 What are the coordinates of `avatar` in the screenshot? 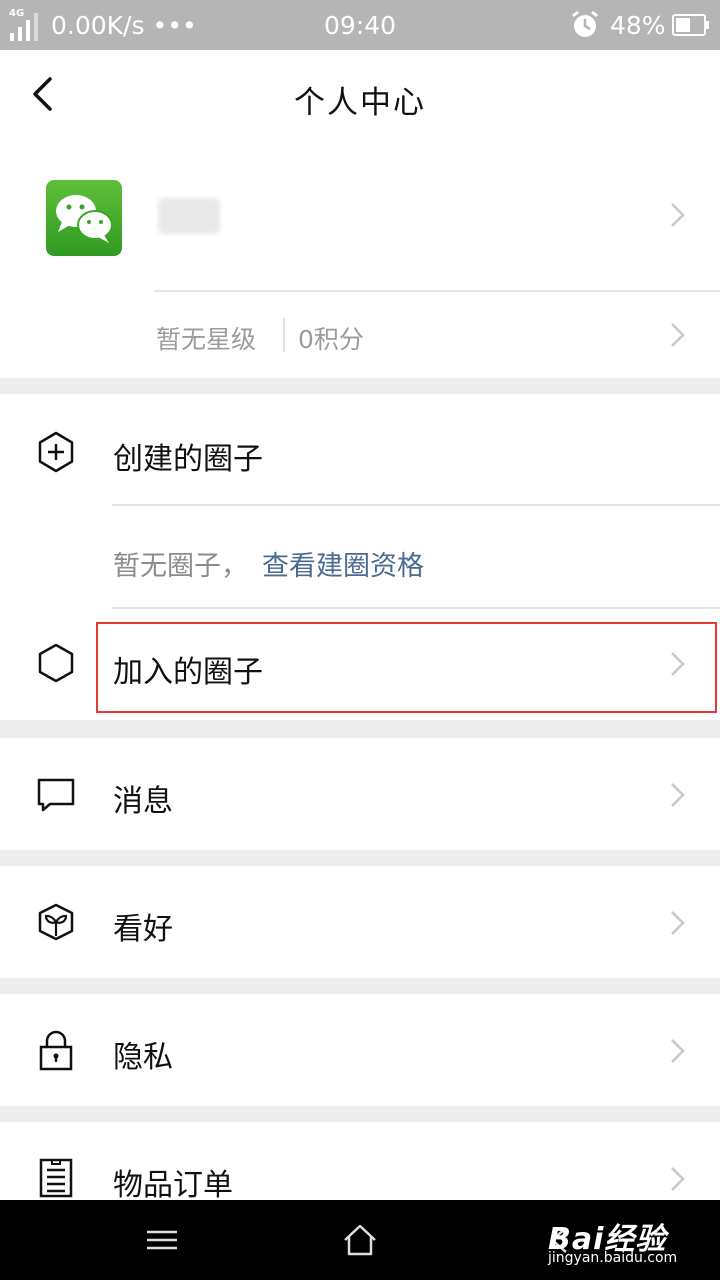 It's located at (84, 218).